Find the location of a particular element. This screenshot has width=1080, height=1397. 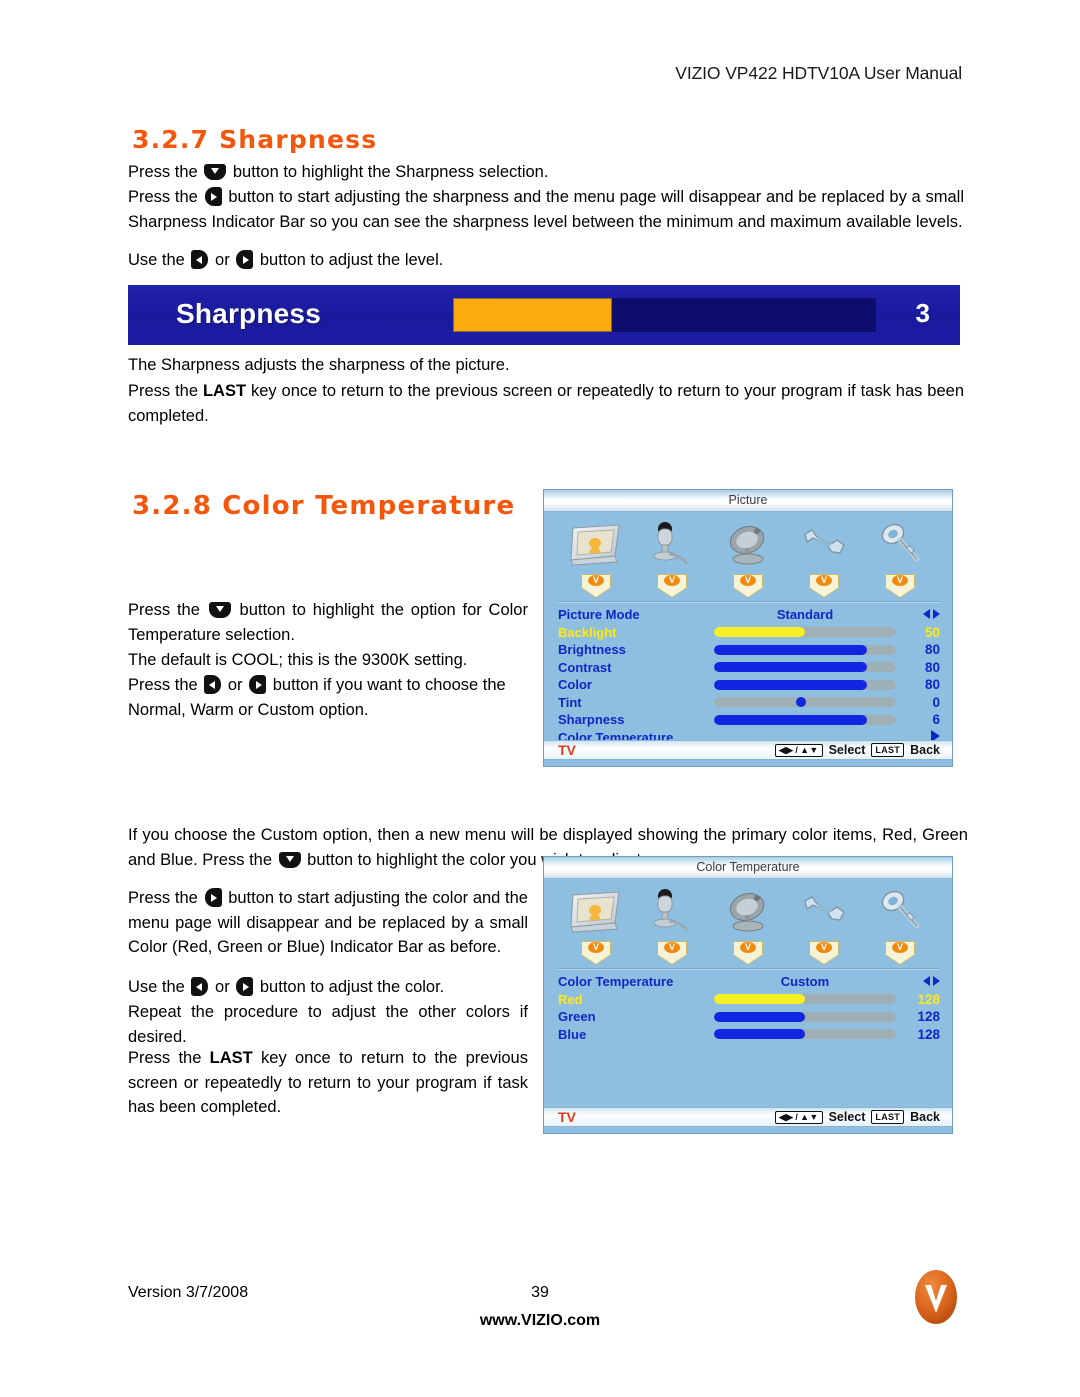

sharpness-bar-track is located at coordinates (664, 315).